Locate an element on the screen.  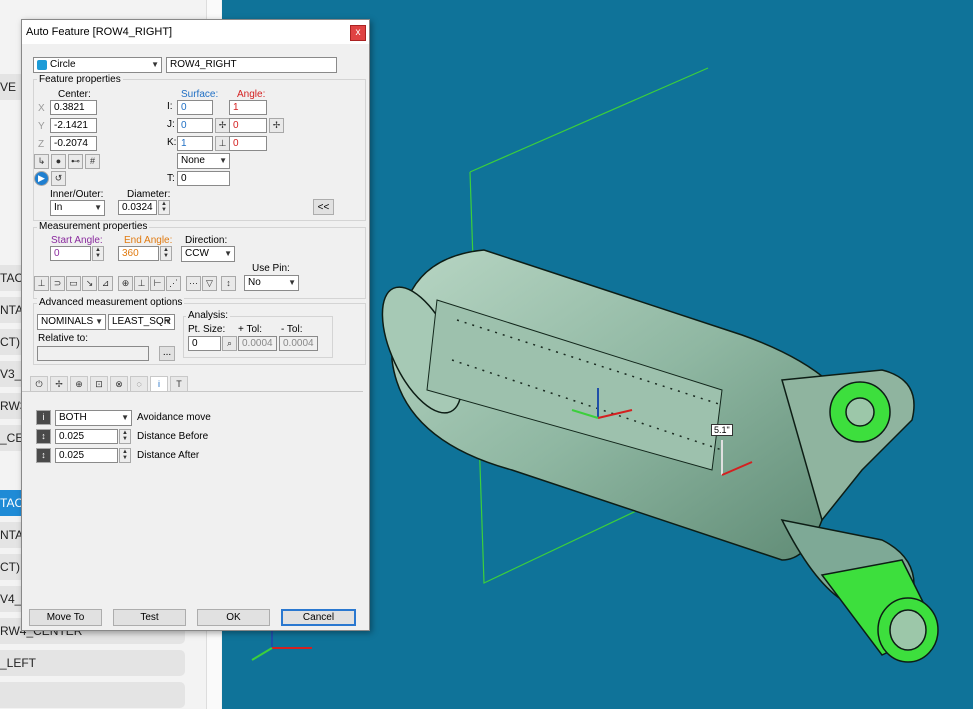
play-icon: ▶ is located at coordinates (41, 178).